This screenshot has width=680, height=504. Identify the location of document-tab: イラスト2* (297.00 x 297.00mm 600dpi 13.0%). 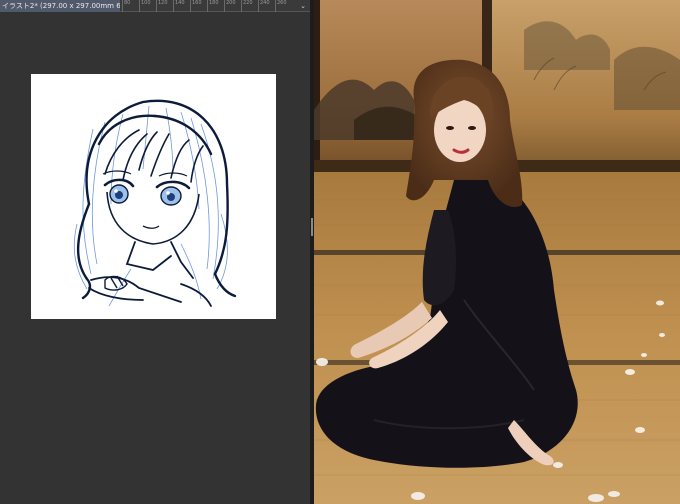
(60, 6).